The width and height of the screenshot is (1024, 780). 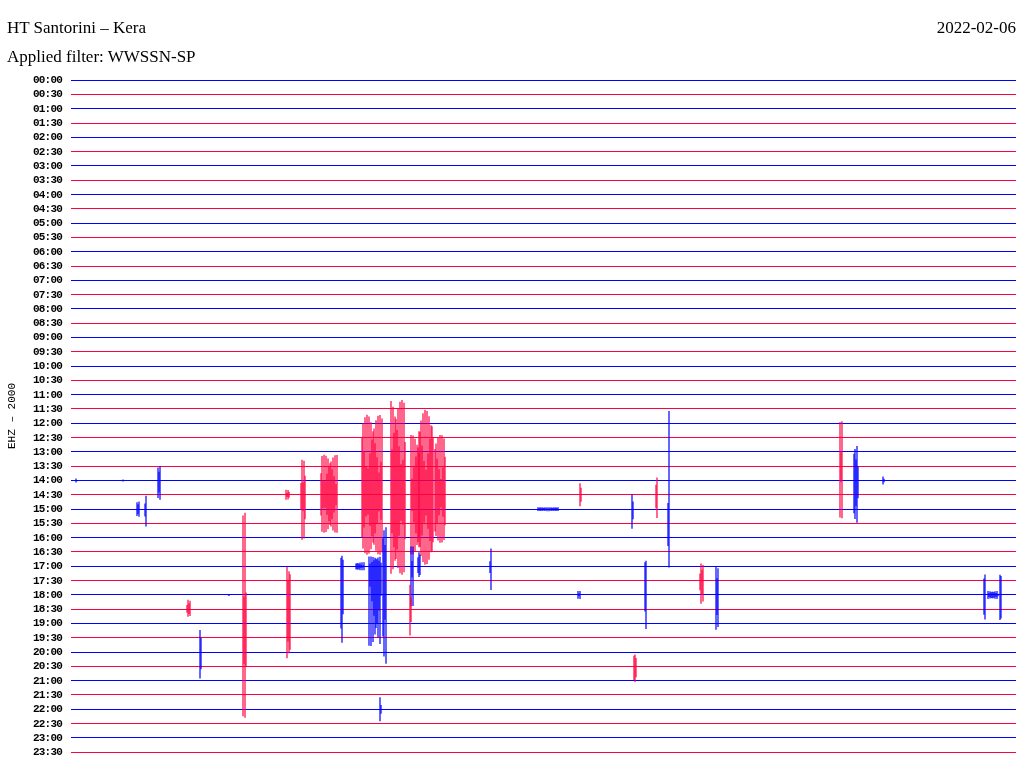 I want to click on time-label: 19:00, so click(x=47, y=623).